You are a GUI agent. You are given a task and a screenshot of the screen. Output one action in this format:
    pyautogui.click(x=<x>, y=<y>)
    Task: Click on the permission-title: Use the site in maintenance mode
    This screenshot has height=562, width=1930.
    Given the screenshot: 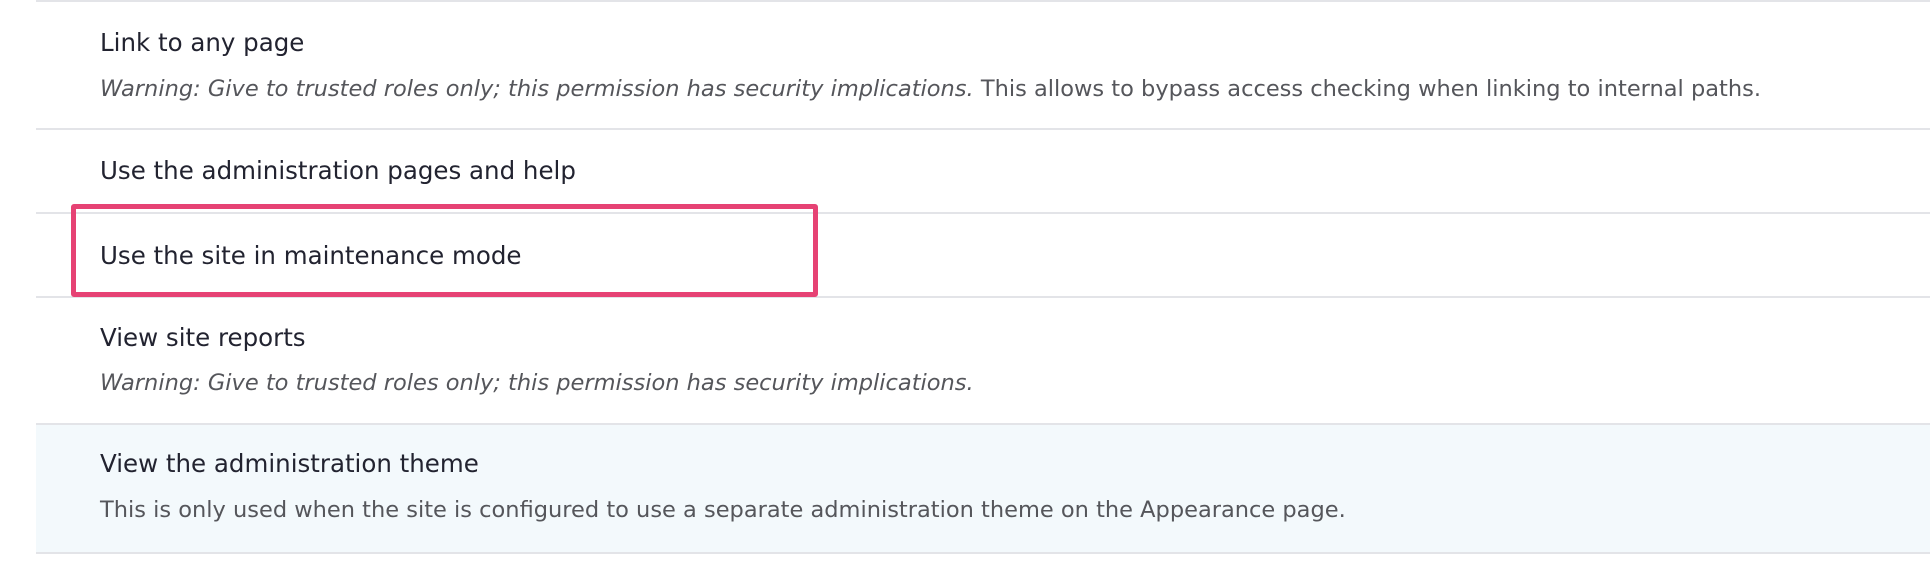 What is the action you would take?
    pyautogui.click(x=311, y=255)
    